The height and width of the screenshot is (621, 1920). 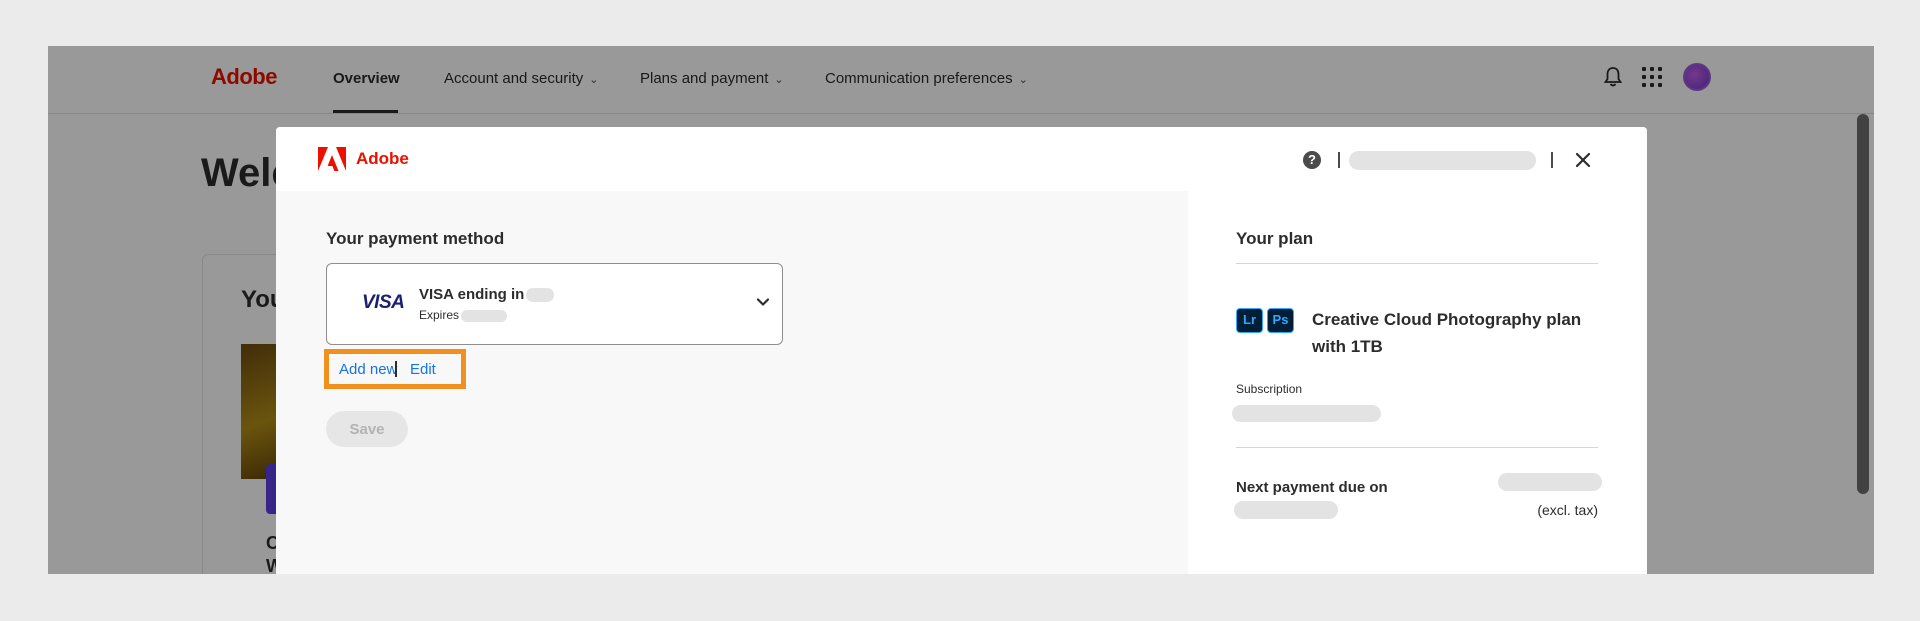 What do you see at coordinates (423, 369) in the screenshot?
I see `edit-link: Edit` at bounding box center [423, 369].